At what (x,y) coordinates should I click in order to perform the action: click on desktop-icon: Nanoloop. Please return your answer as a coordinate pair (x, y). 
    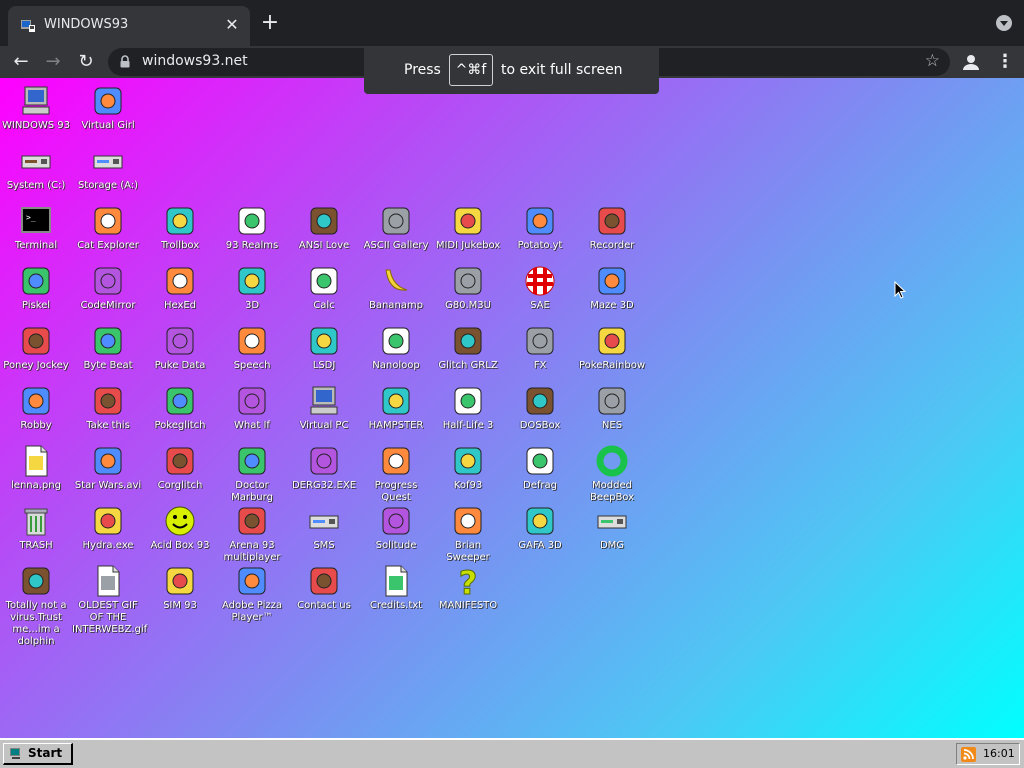
    Looking at the image, I should click on (396, 348).